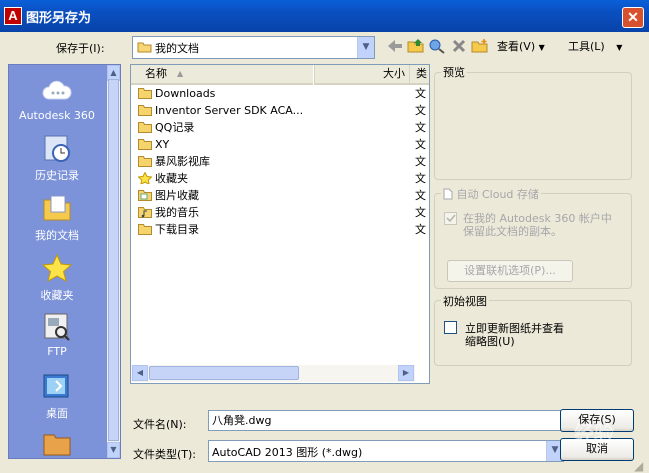 The width and height of the screenshot is (649, 473). I want to click on file-row: Inventor Server SDK ACA... 文, so click(278, 110).